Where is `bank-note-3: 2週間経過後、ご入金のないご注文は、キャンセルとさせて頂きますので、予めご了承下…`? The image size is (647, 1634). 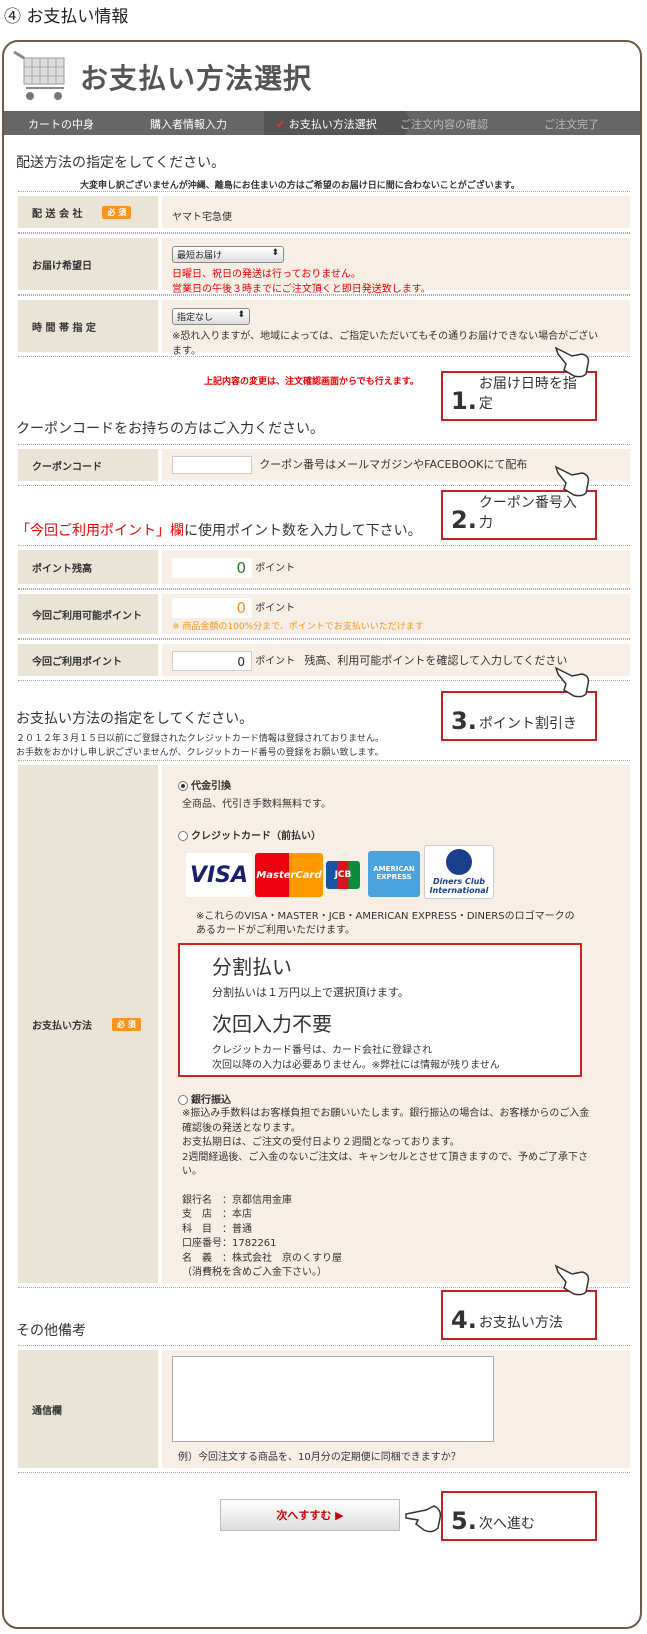
bank-note-3: 2週間経過後、ご入金のないご注文は、キャンセルとさせて頂きますので、予めご了承下… is located at coordinates (385, 1164).